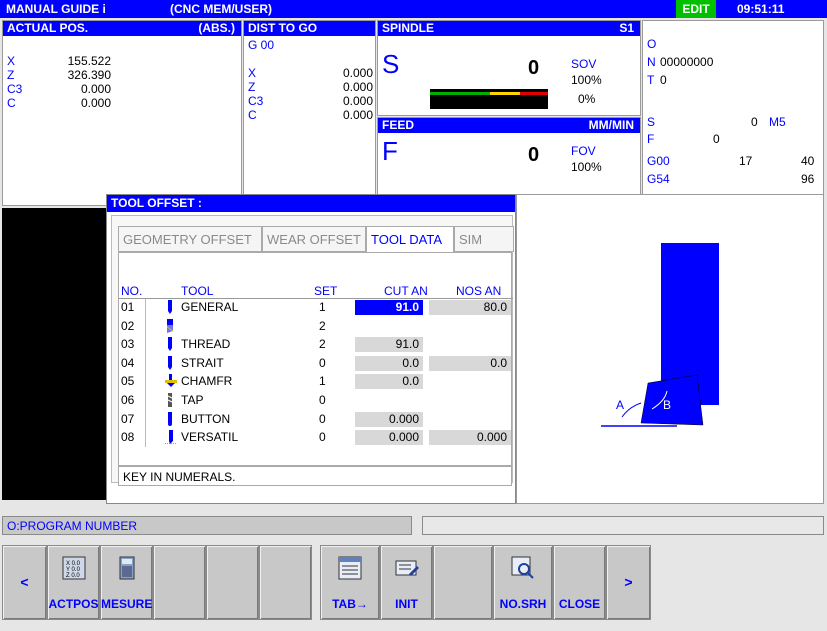  What do you see at coordinates (171, 382) in the screenshot?
I see `chamfer-tool-icon` at bounding box center [171, 382].